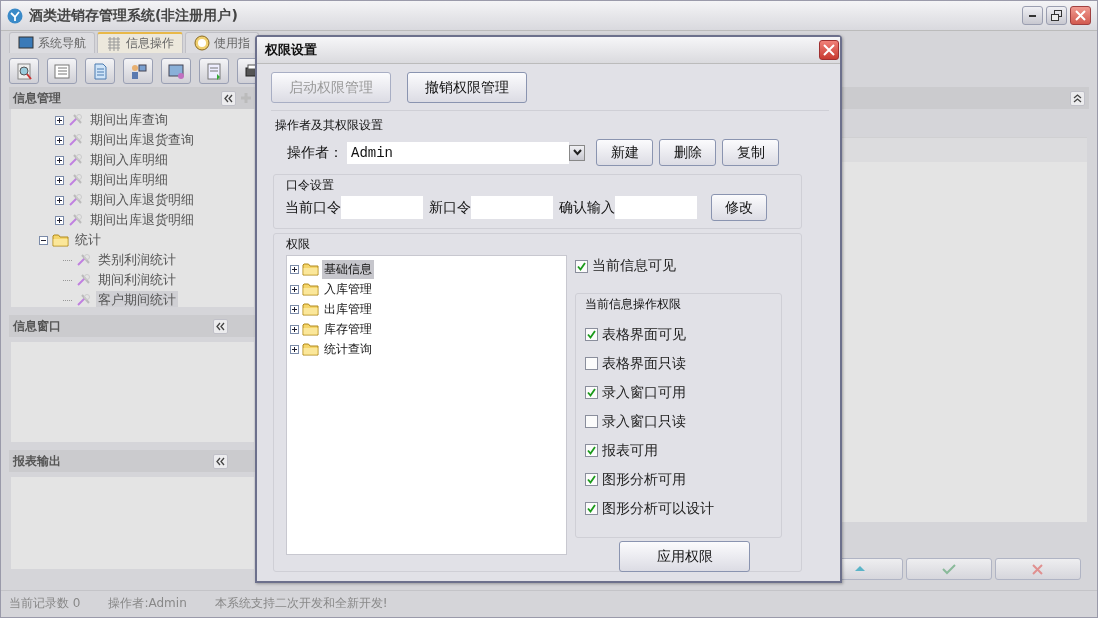  Describe the element at coordinates (1032, 15) in the screenshot. I see `minimize-button` at that location.